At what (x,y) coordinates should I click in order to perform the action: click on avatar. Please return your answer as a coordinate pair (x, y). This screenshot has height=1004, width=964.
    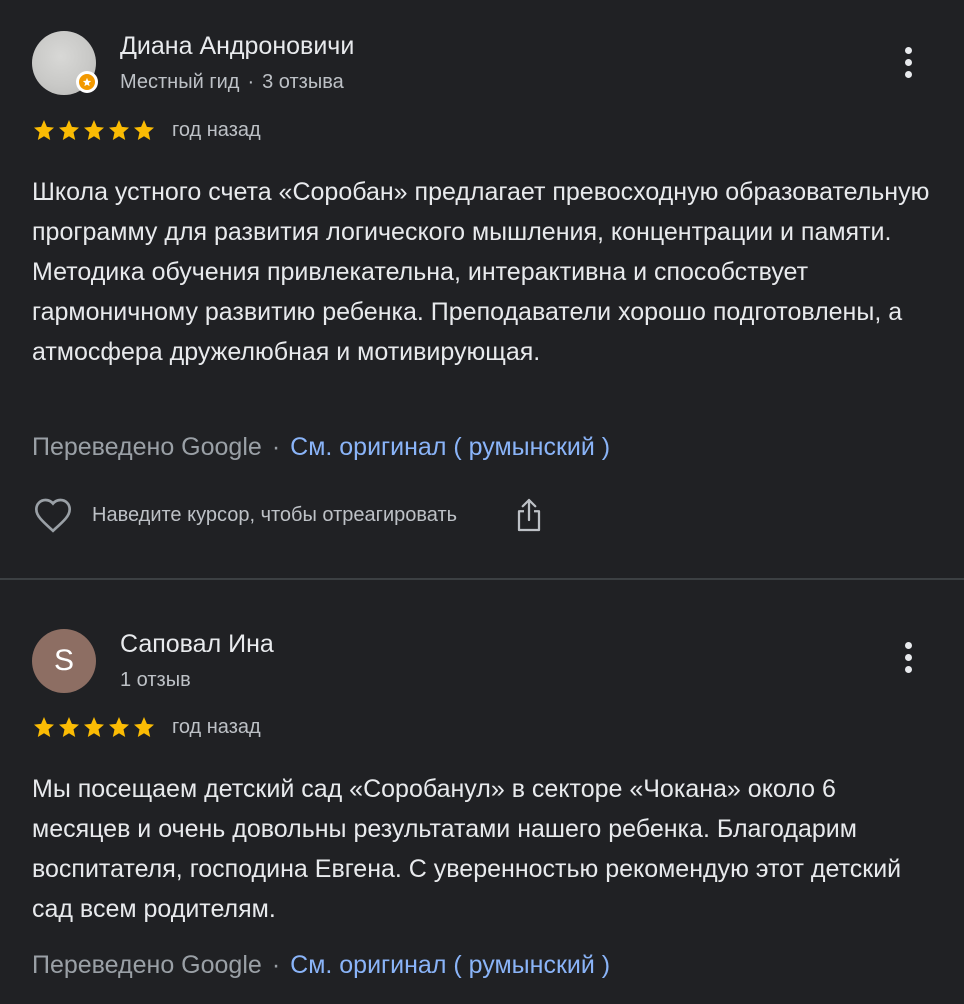
    Looking at the image, I should click on (65, 63).